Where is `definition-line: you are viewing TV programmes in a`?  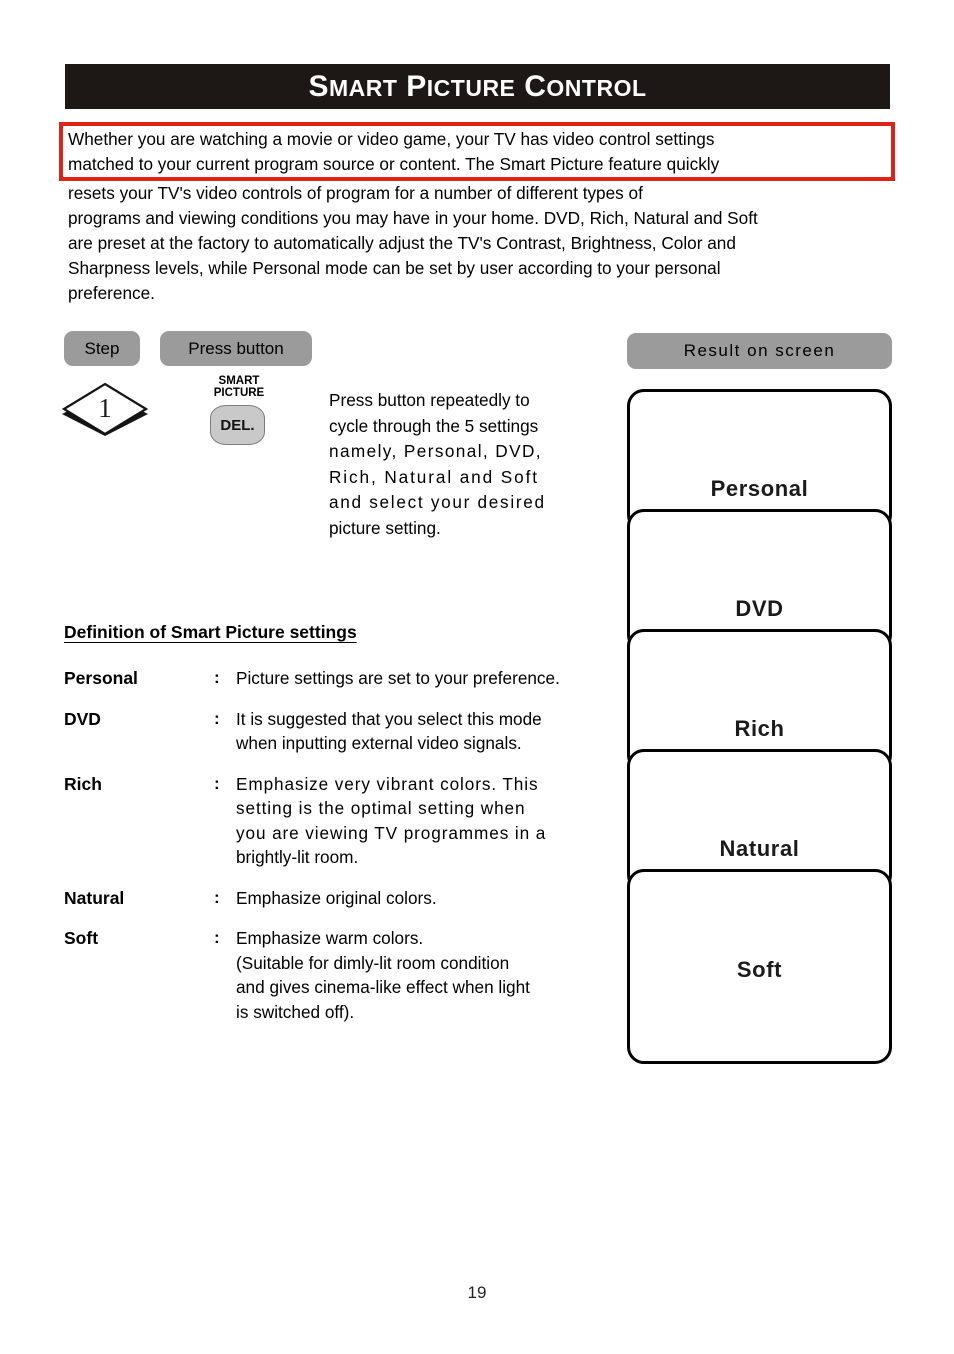 definition-line: you are viewing TV programmes in a is located at coordinates (391, 832).